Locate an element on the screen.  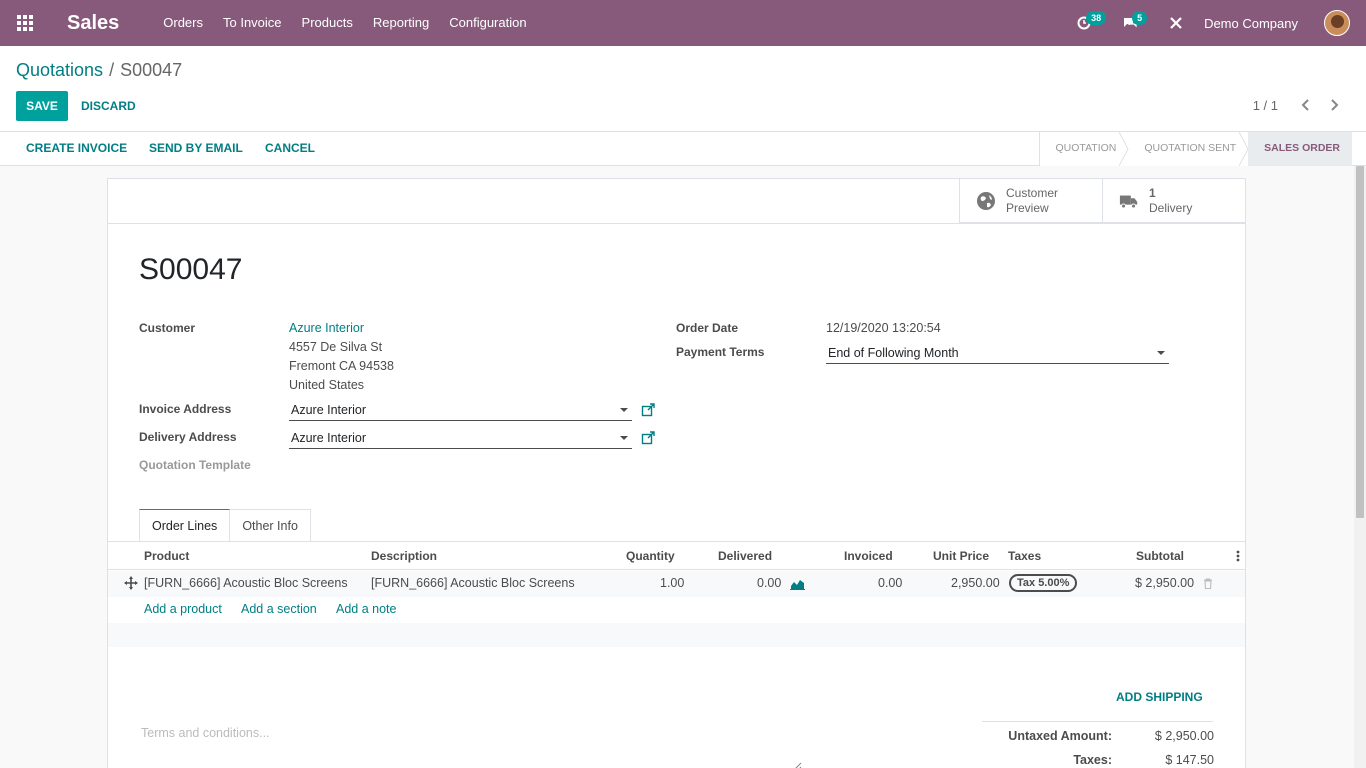
column-unit-price: Unit Price is located at coordinates (961, 556).